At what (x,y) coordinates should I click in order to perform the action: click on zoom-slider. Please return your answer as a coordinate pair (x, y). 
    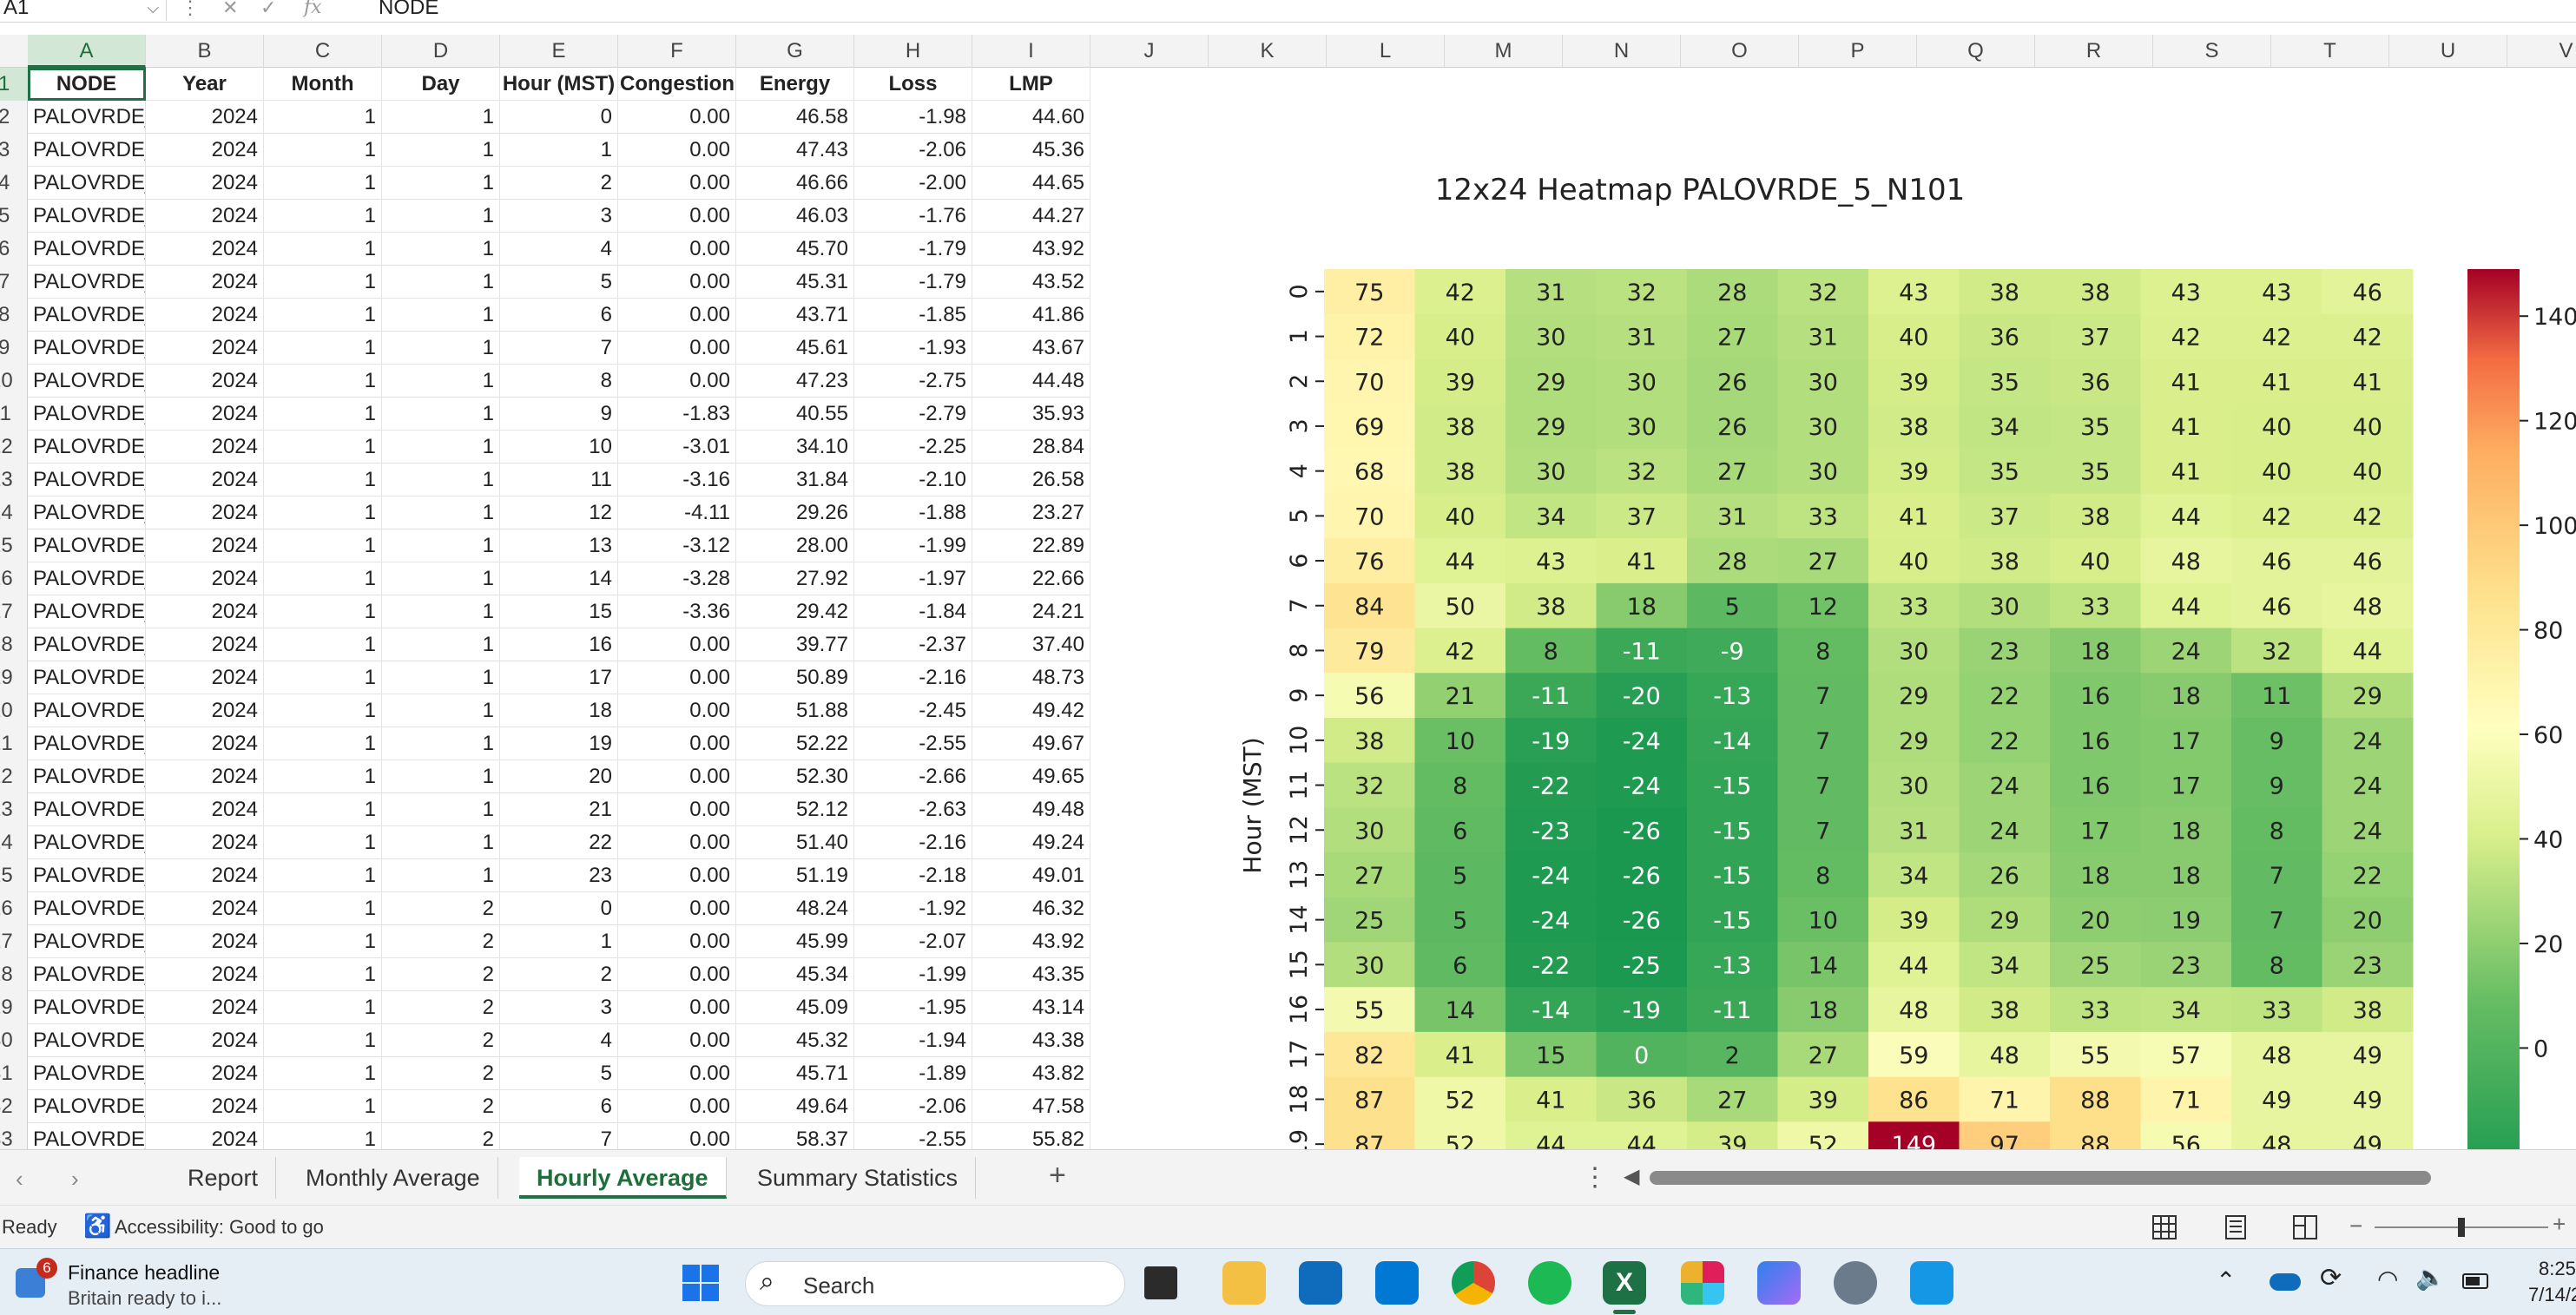
    Looking at the image, I should click on (2461, 1227).